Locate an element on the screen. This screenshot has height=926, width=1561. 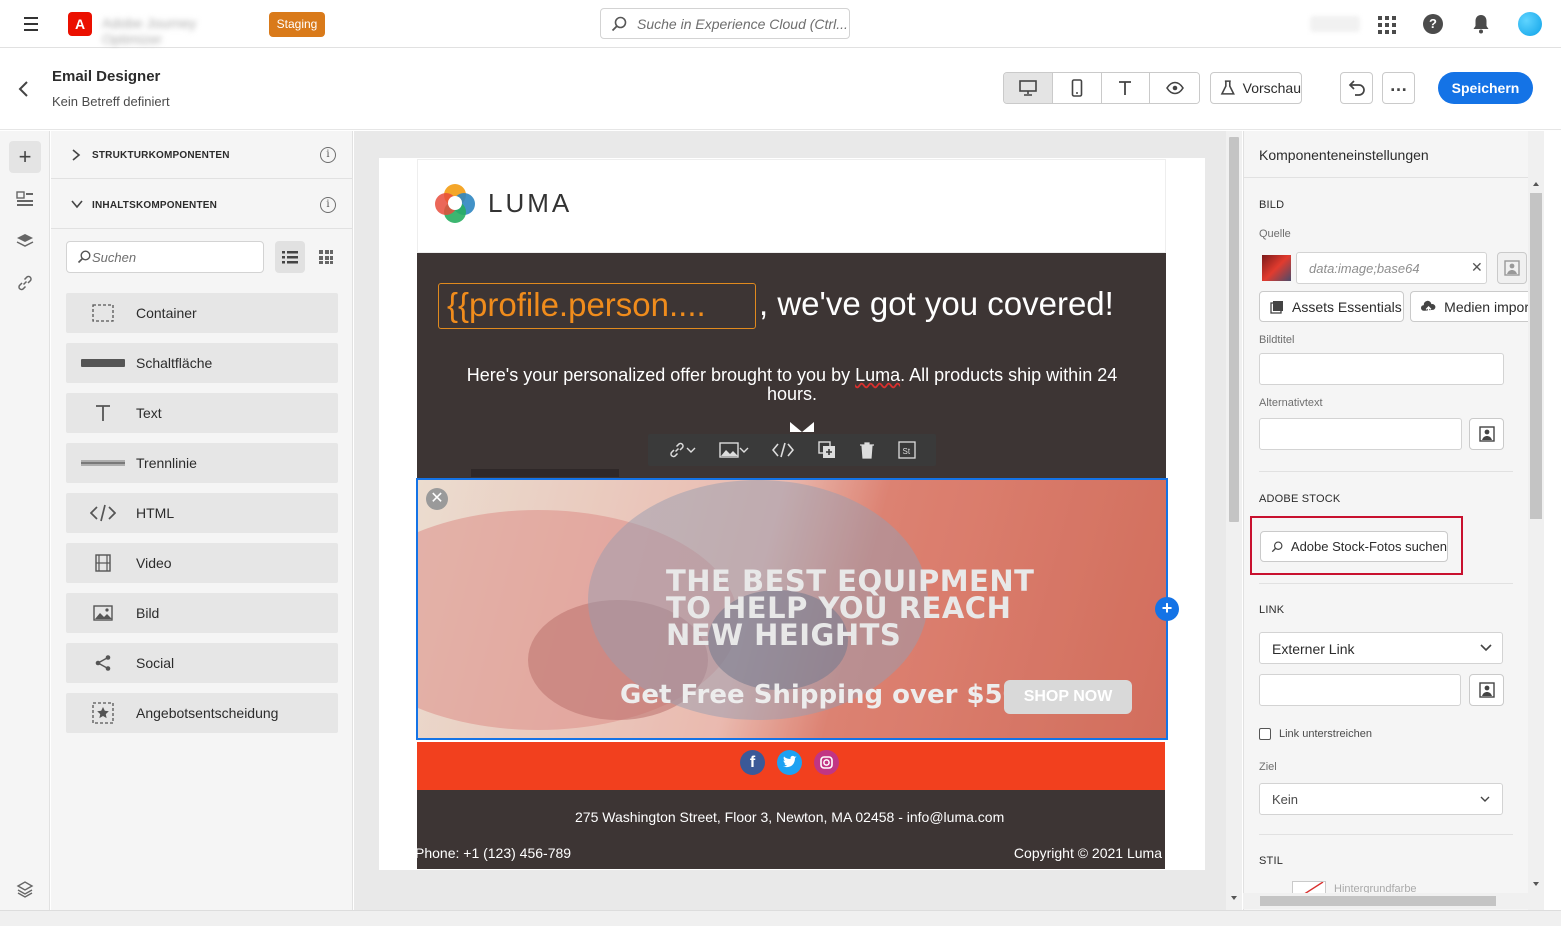
adobe-logo: A is located at coordinates (80, 24).